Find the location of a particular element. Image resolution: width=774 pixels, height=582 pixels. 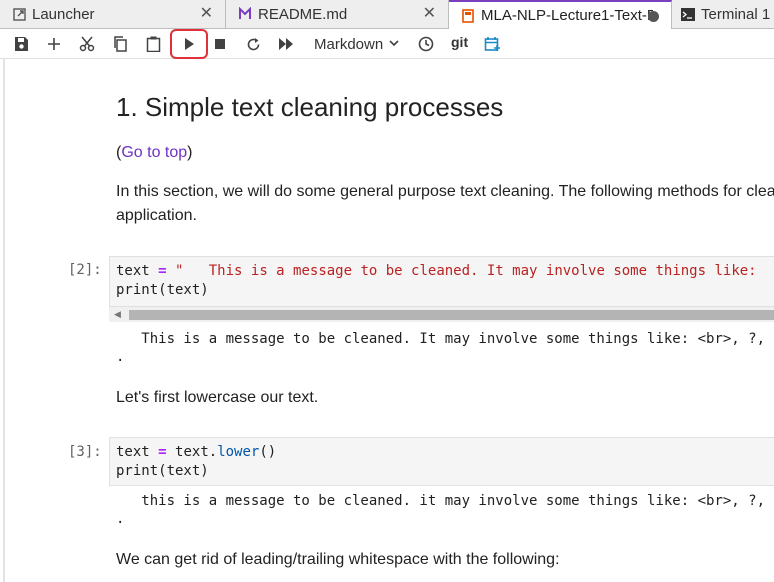

paren-close: ) is located at coordinates (190, 152).